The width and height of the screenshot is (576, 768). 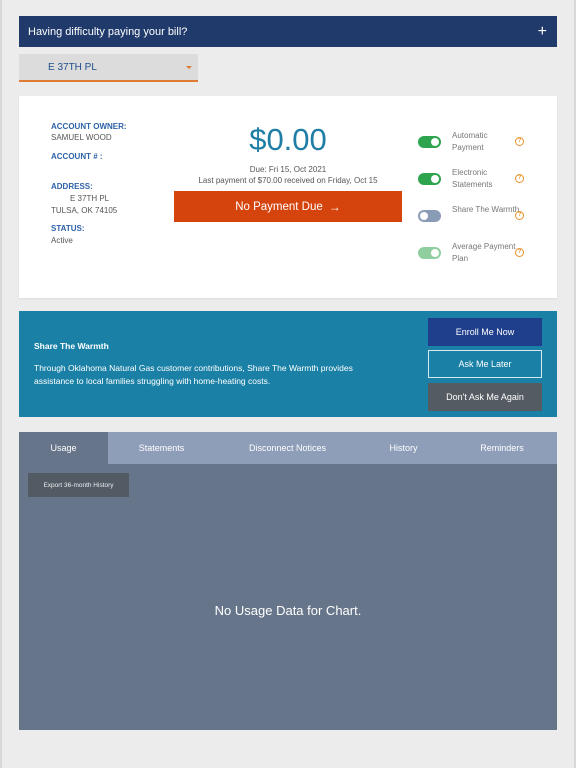 What do you see at coordinates (72, 67) in the screenshot?
I see `address-select-value: E 37TH PL` at bounding box center [72, 67].